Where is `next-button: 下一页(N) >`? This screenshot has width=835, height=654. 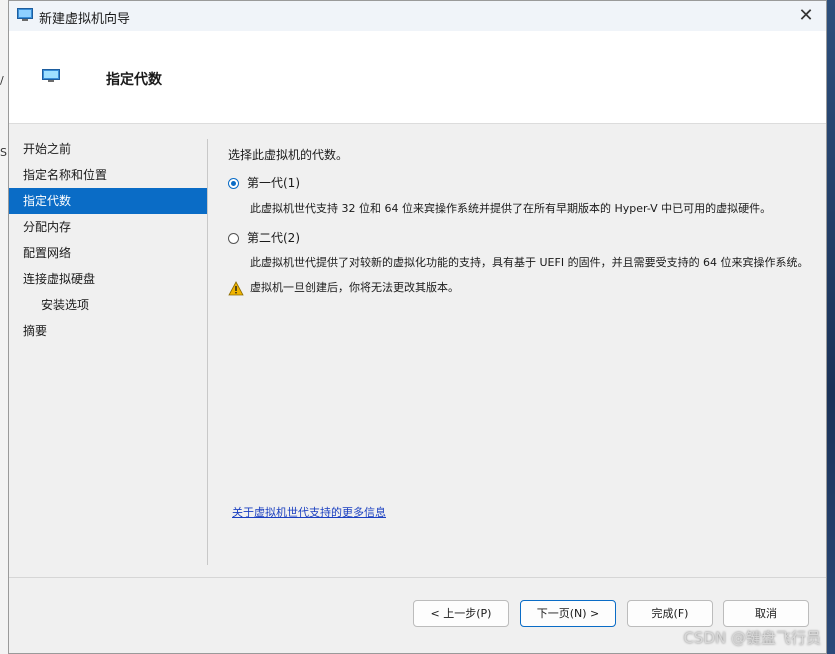 next-button: 下一页(N) > is located at coordinates (568, 613).